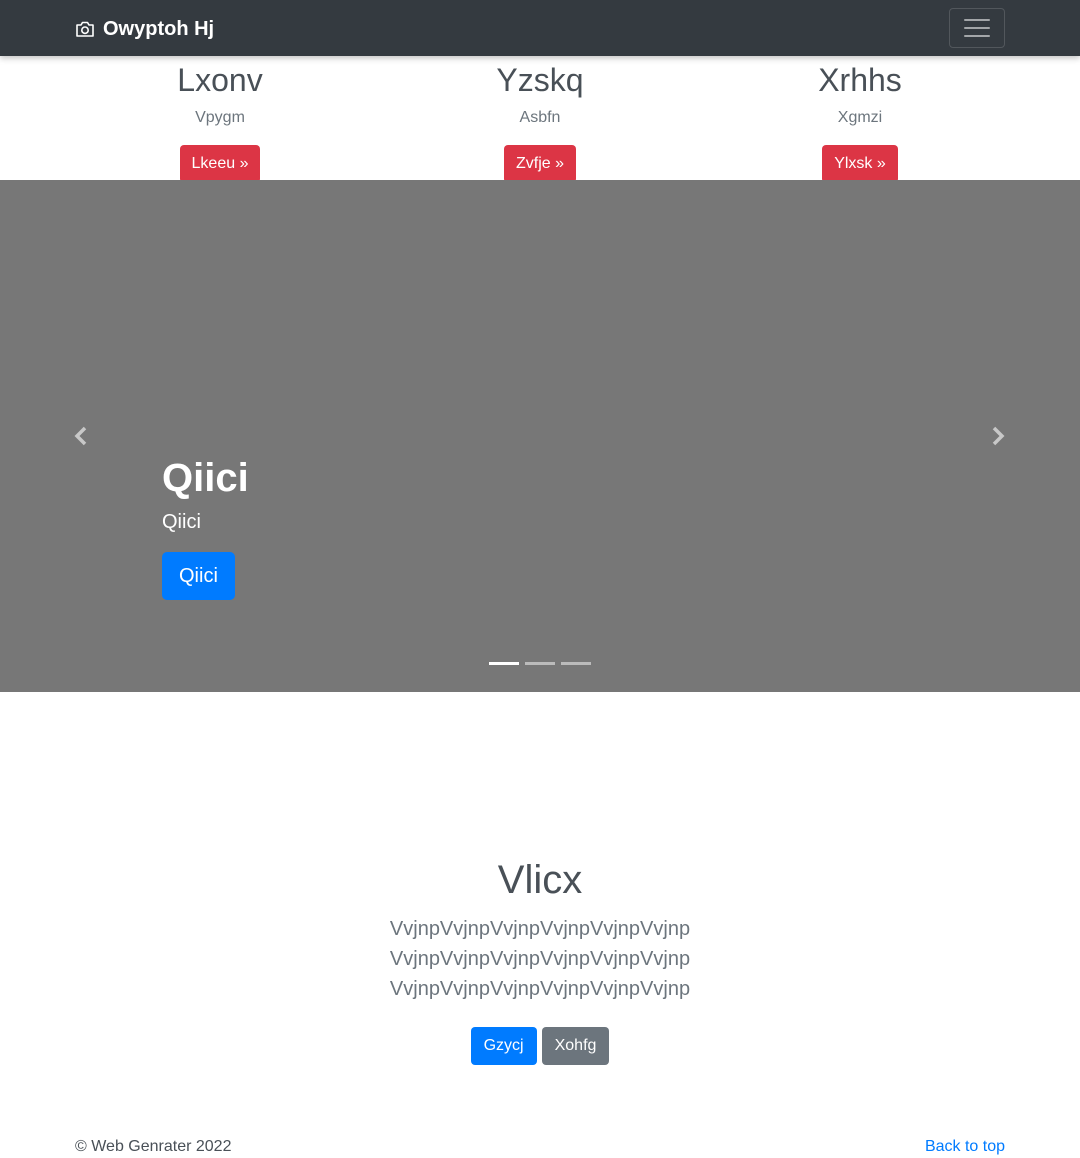 The width and height of the screenshot is (1080, 1158). Describe the element at coordinates (540, 28) in the screenshot. I see `navbar: Owyptoh Hj` at that location.